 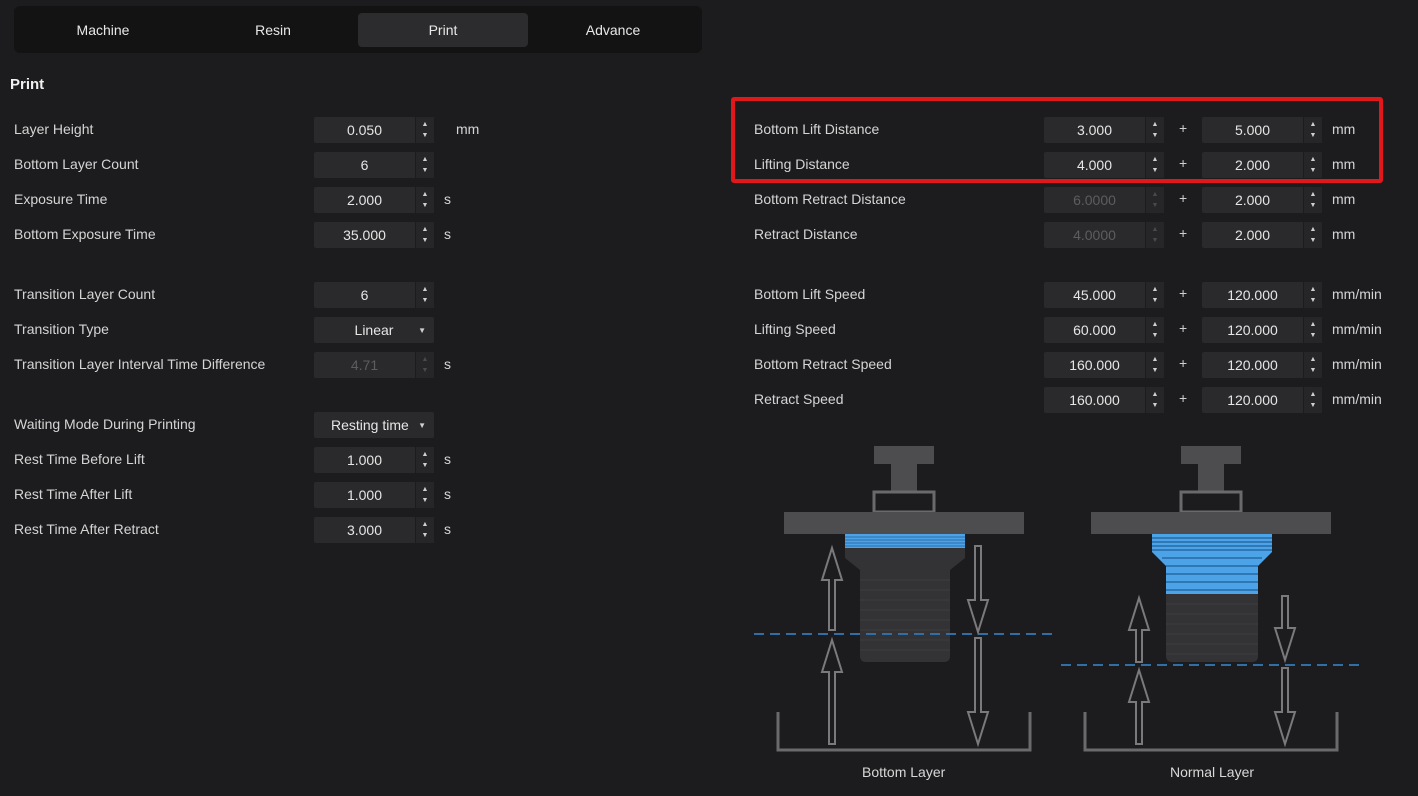 I want to click on rest-after-retract-stepper: ▲ ▼, so click(x=424, y=530).